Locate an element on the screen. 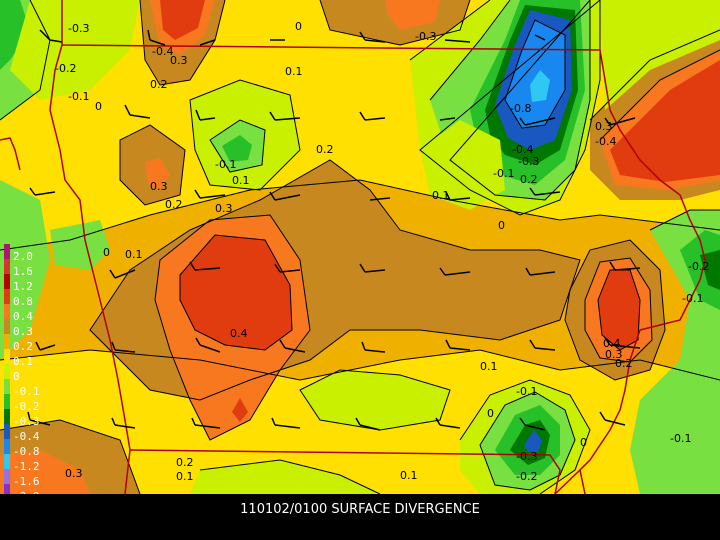 The height and width of the screenshot is (540, 720). legend-label: -1.2 is located at coordinates (26, 466).